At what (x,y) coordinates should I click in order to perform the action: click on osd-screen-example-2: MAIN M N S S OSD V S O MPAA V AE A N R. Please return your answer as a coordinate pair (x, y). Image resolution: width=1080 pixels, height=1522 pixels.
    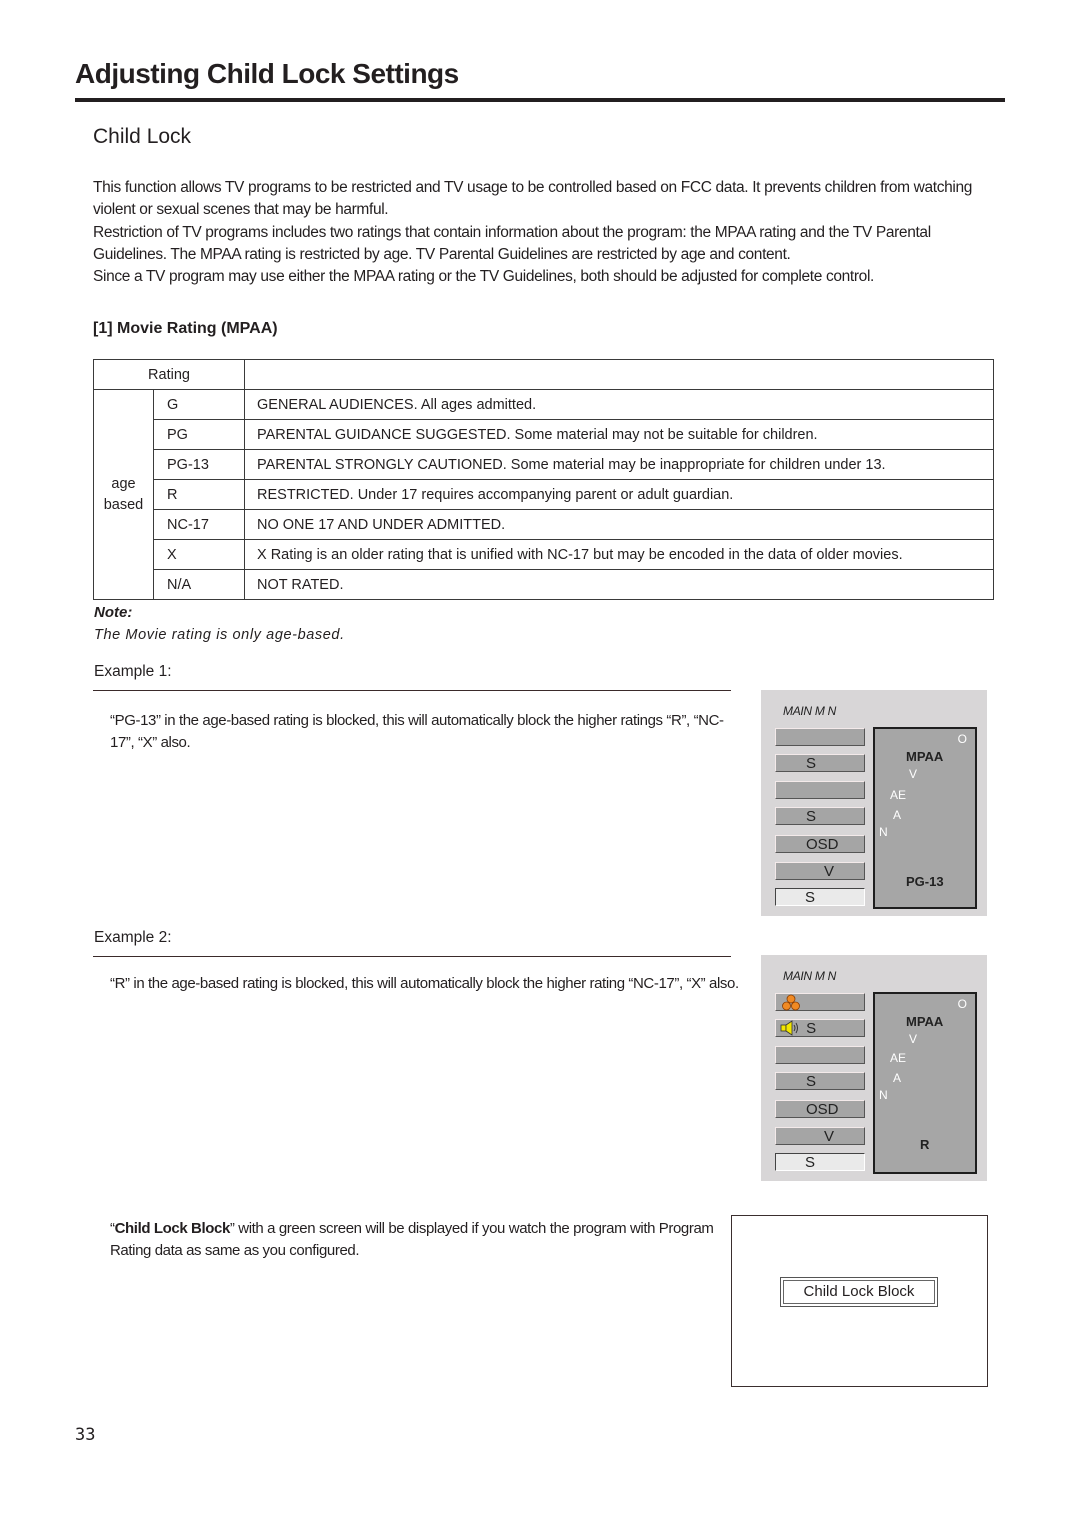
    Looking at the image, I should click on (874, 1068).